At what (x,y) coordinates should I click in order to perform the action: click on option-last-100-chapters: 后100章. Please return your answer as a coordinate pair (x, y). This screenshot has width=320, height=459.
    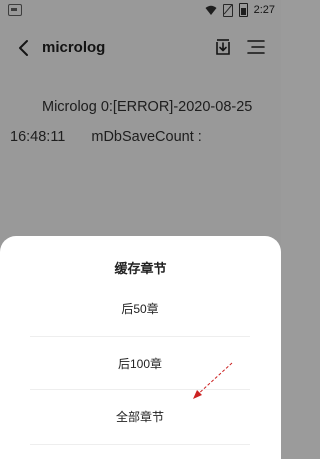
    Looking at the image, I should click on (140, 364).